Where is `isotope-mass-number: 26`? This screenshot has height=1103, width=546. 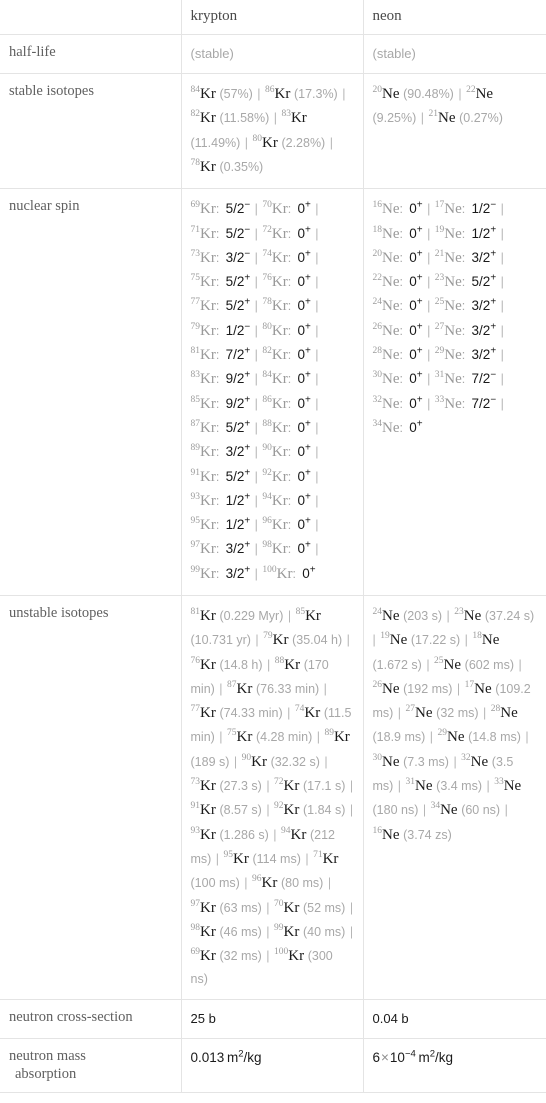 isotope-mass-number: 26 is located at coordinates (377, 326).